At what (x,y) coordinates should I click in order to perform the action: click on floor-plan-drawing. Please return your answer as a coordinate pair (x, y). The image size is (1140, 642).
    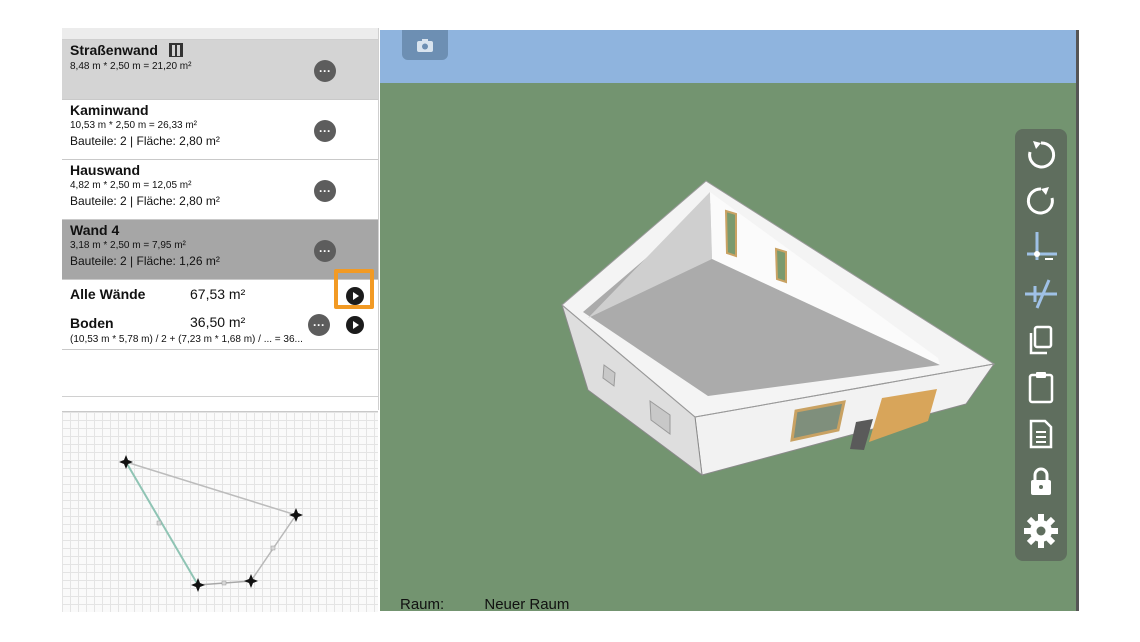
    Looking at the image, I should click on (211, 523).